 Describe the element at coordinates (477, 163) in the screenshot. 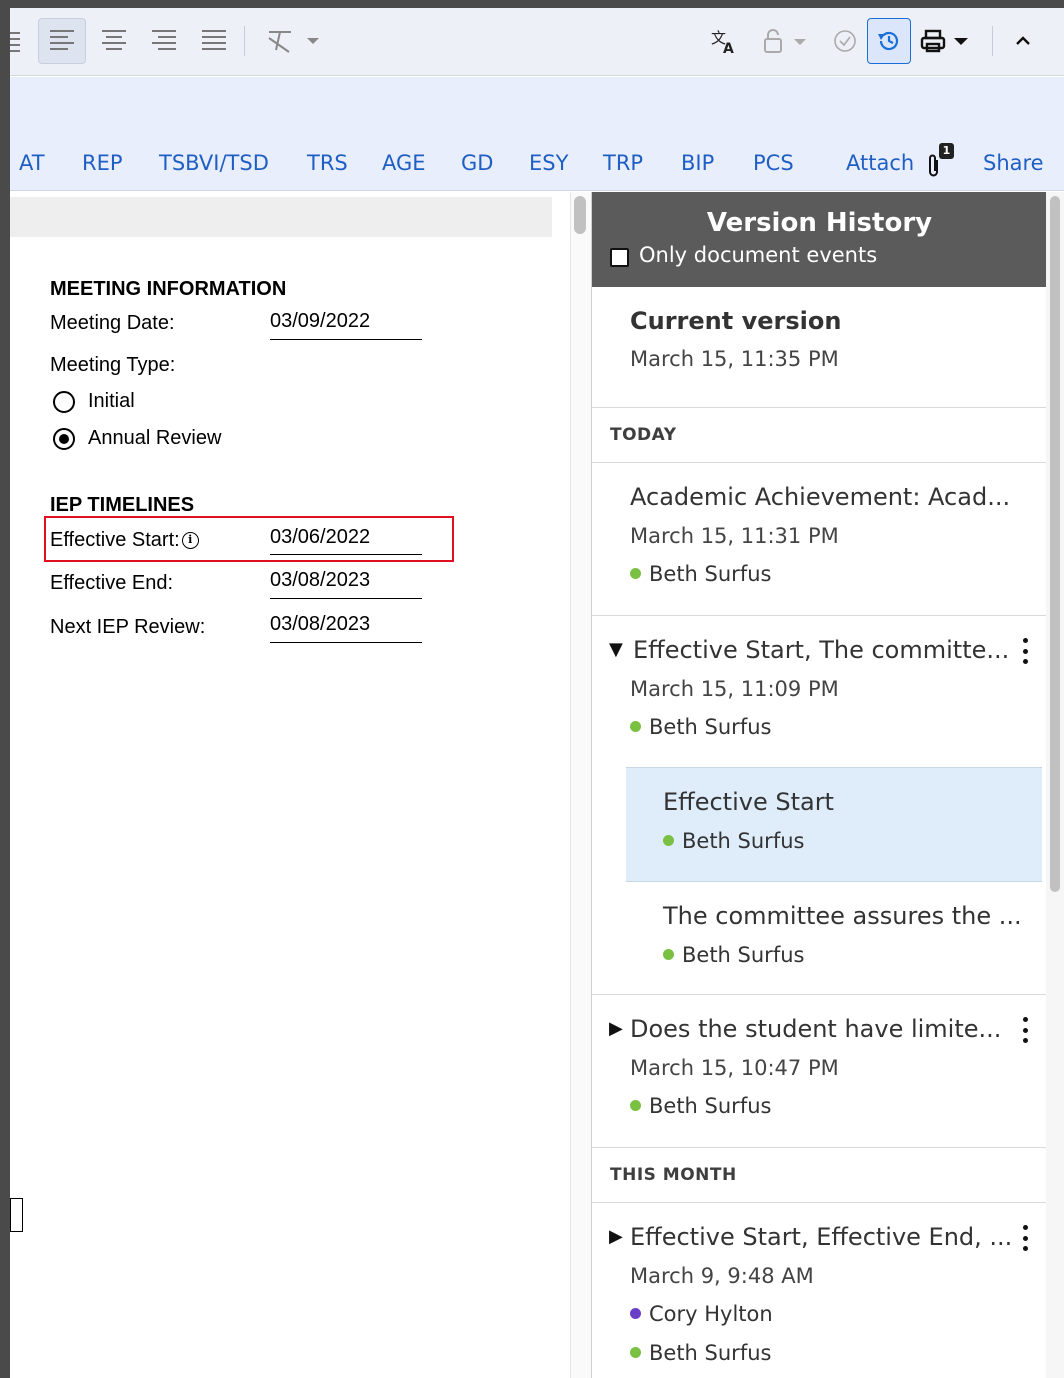

I see `tab-gd: GD` at that location.